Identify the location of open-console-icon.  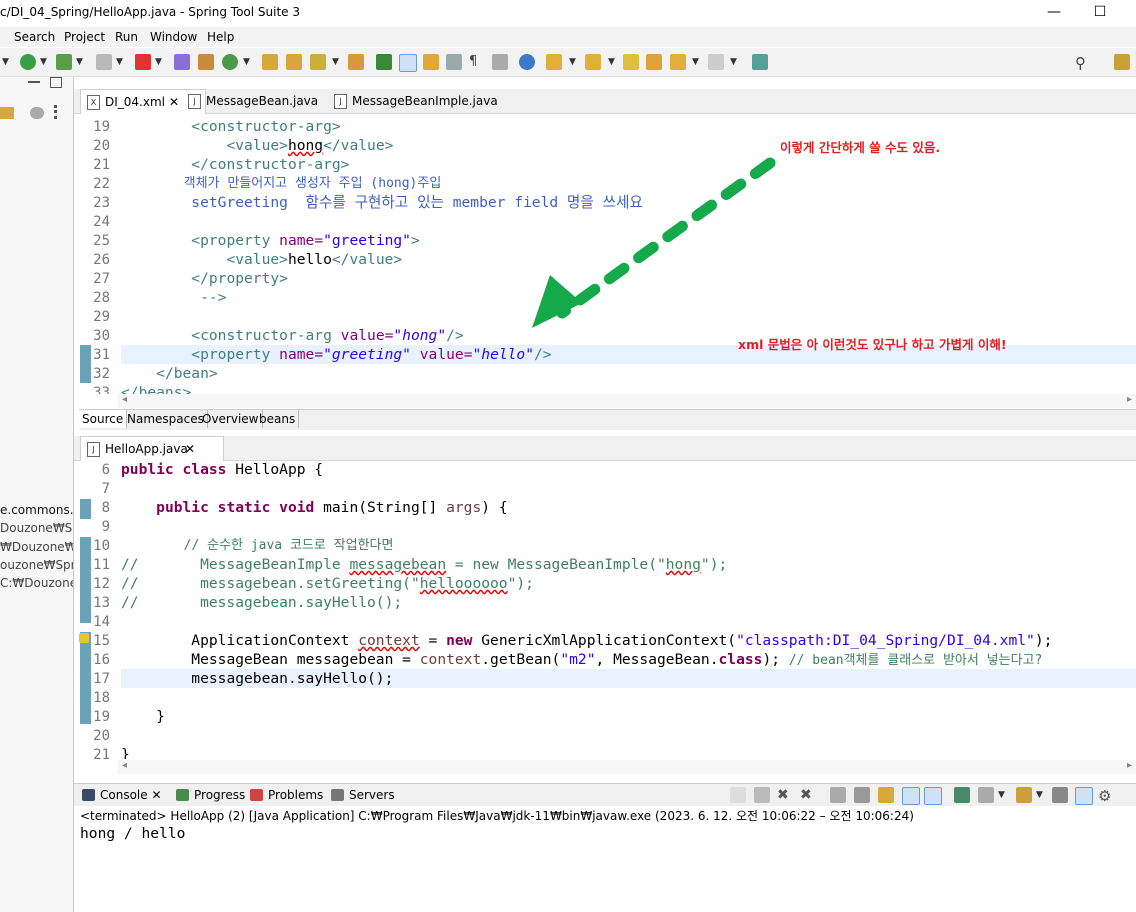
(1024, 795).